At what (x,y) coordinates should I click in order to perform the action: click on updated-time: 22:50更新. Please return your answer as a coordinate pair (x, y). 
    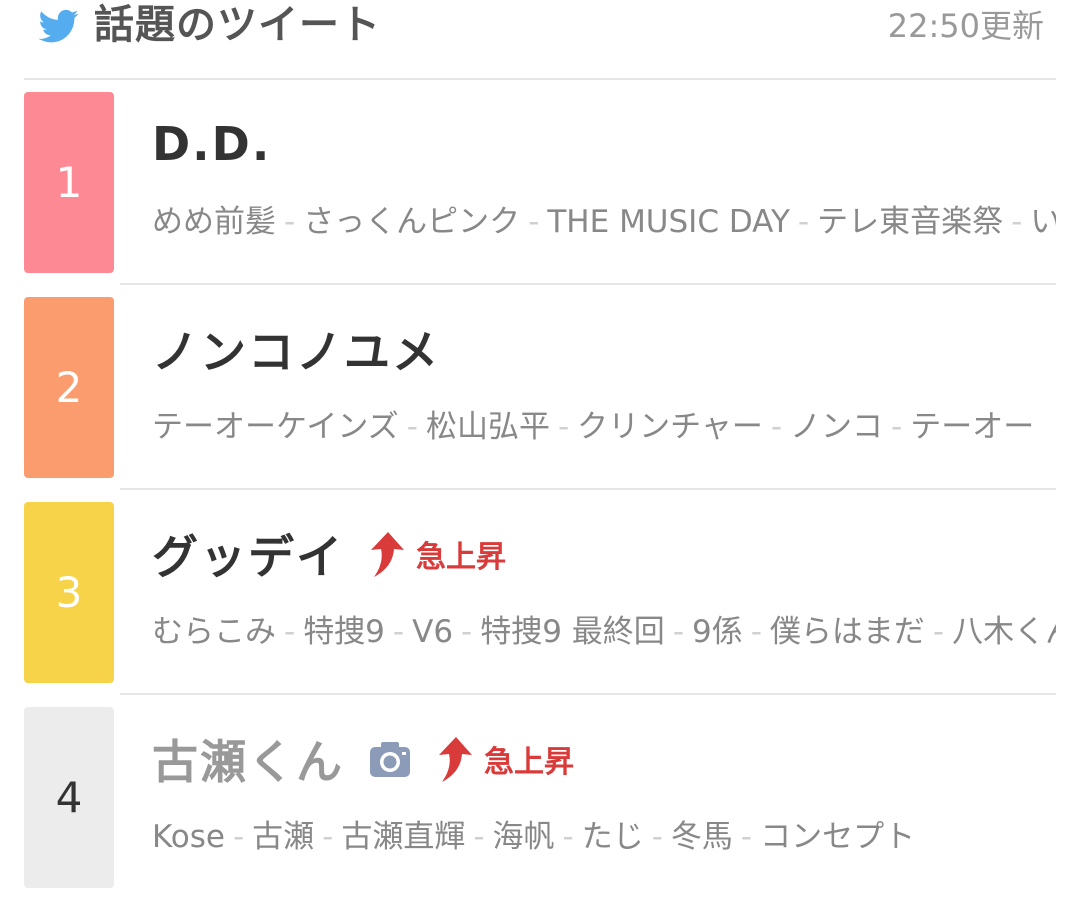
    Looking at the image, I should click on (965, 26).